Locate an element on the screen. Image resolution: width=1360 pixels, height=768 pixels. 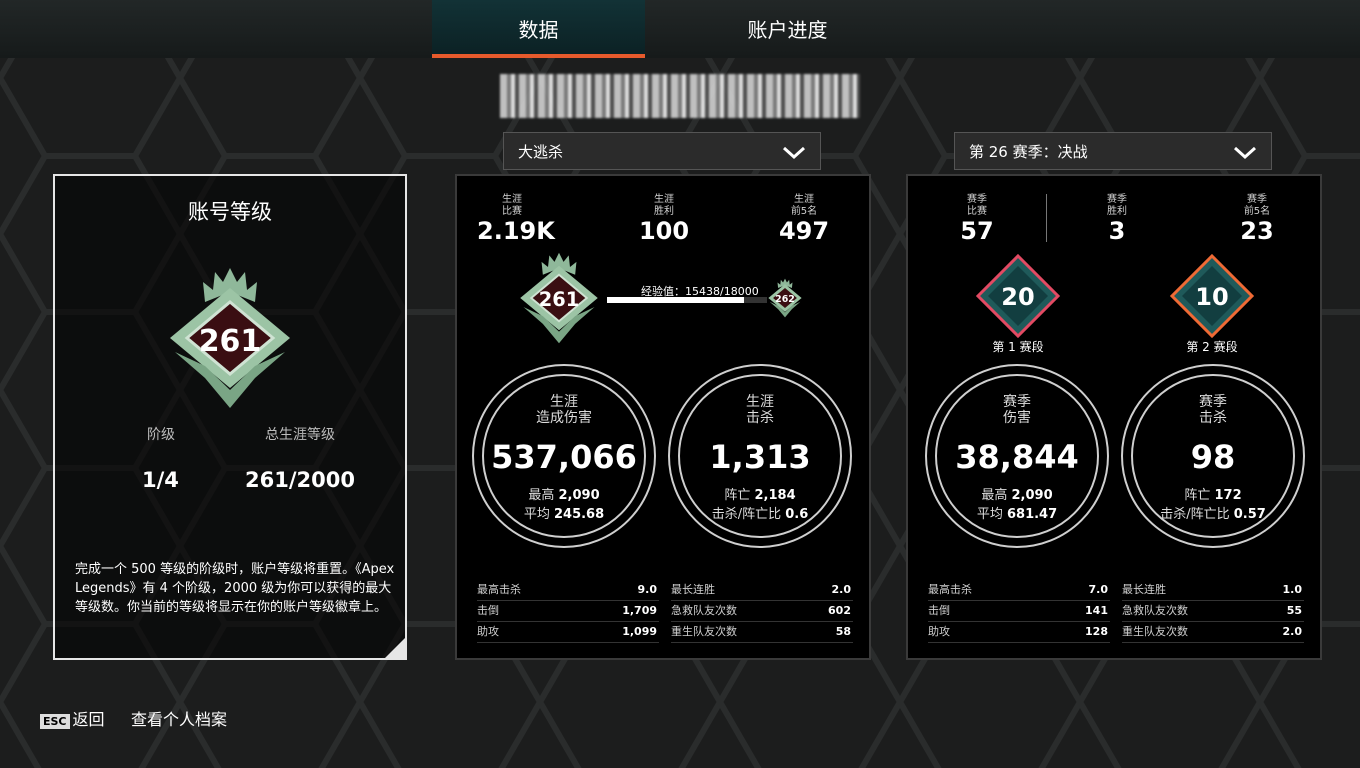
tier-value: 1/4 is located at coordinates (160, 480).